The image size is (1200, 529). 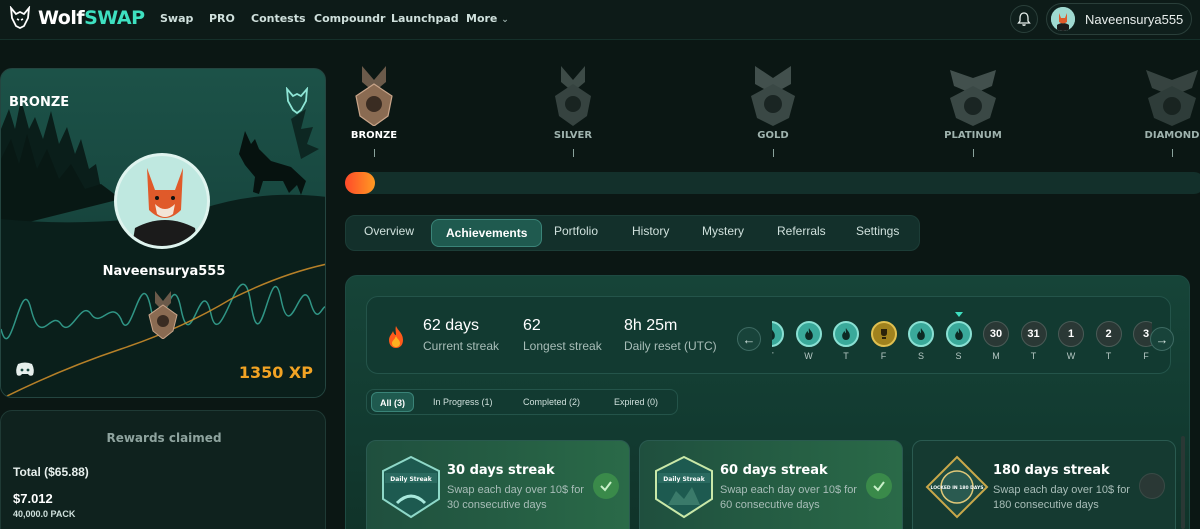 I want to click on bronze-medal-icon, so click(x=374, y=96).